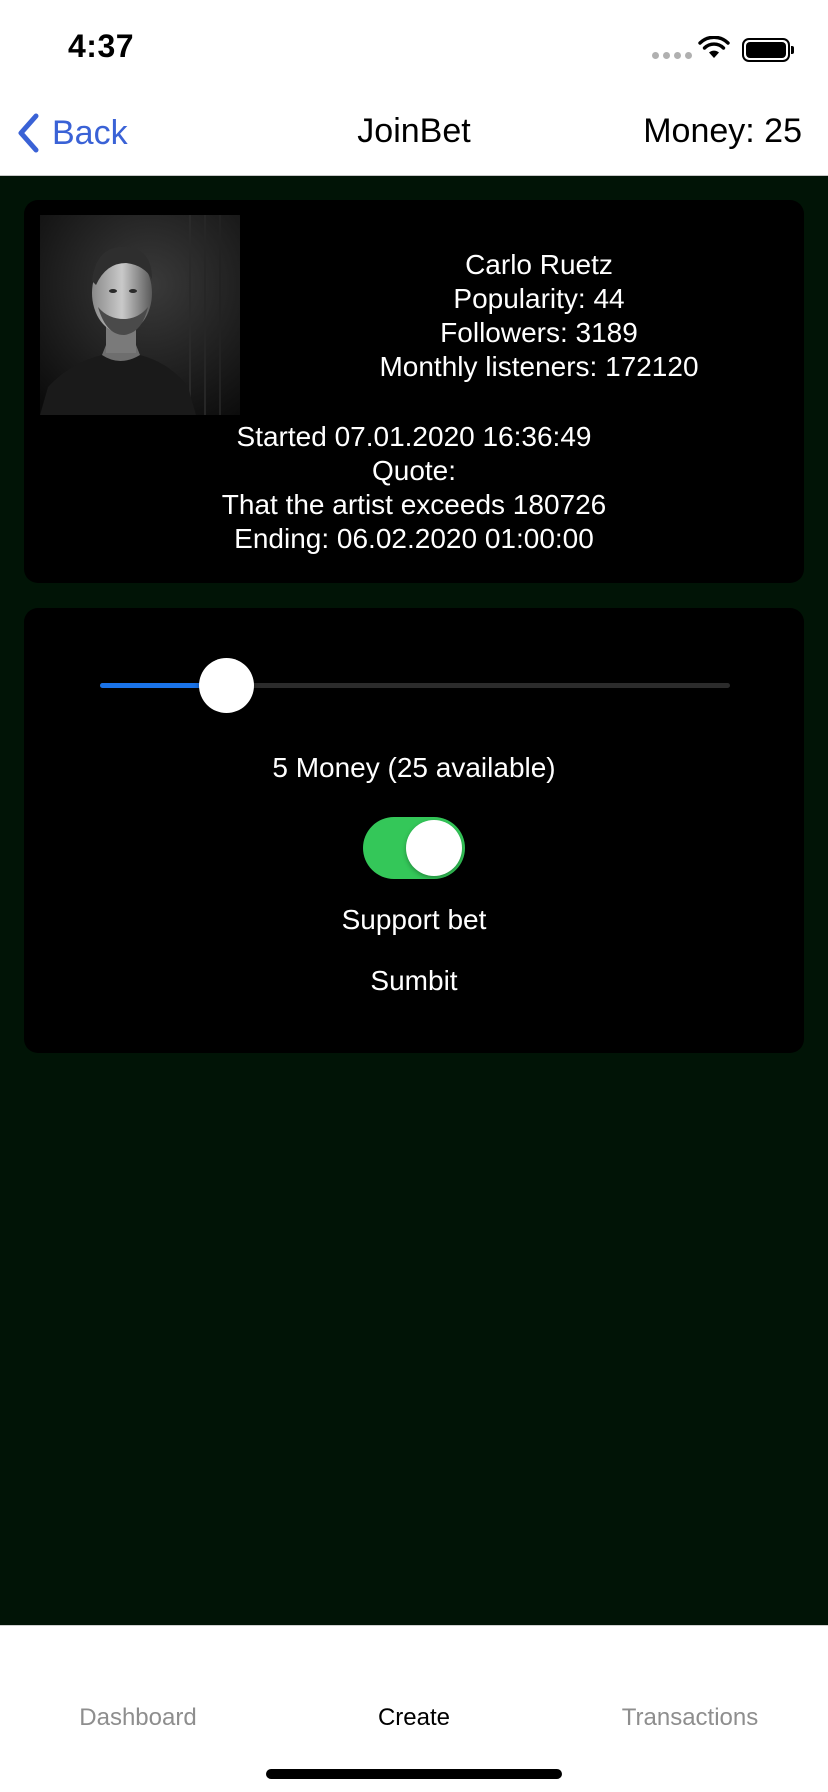 Image resolution: width=828 pixels, height=1792 pixels. What do you see at coordinates (539, 298) in the screenshot?
I see `artist-popularity: Popularity: 44` at bounding box center [539, 298].